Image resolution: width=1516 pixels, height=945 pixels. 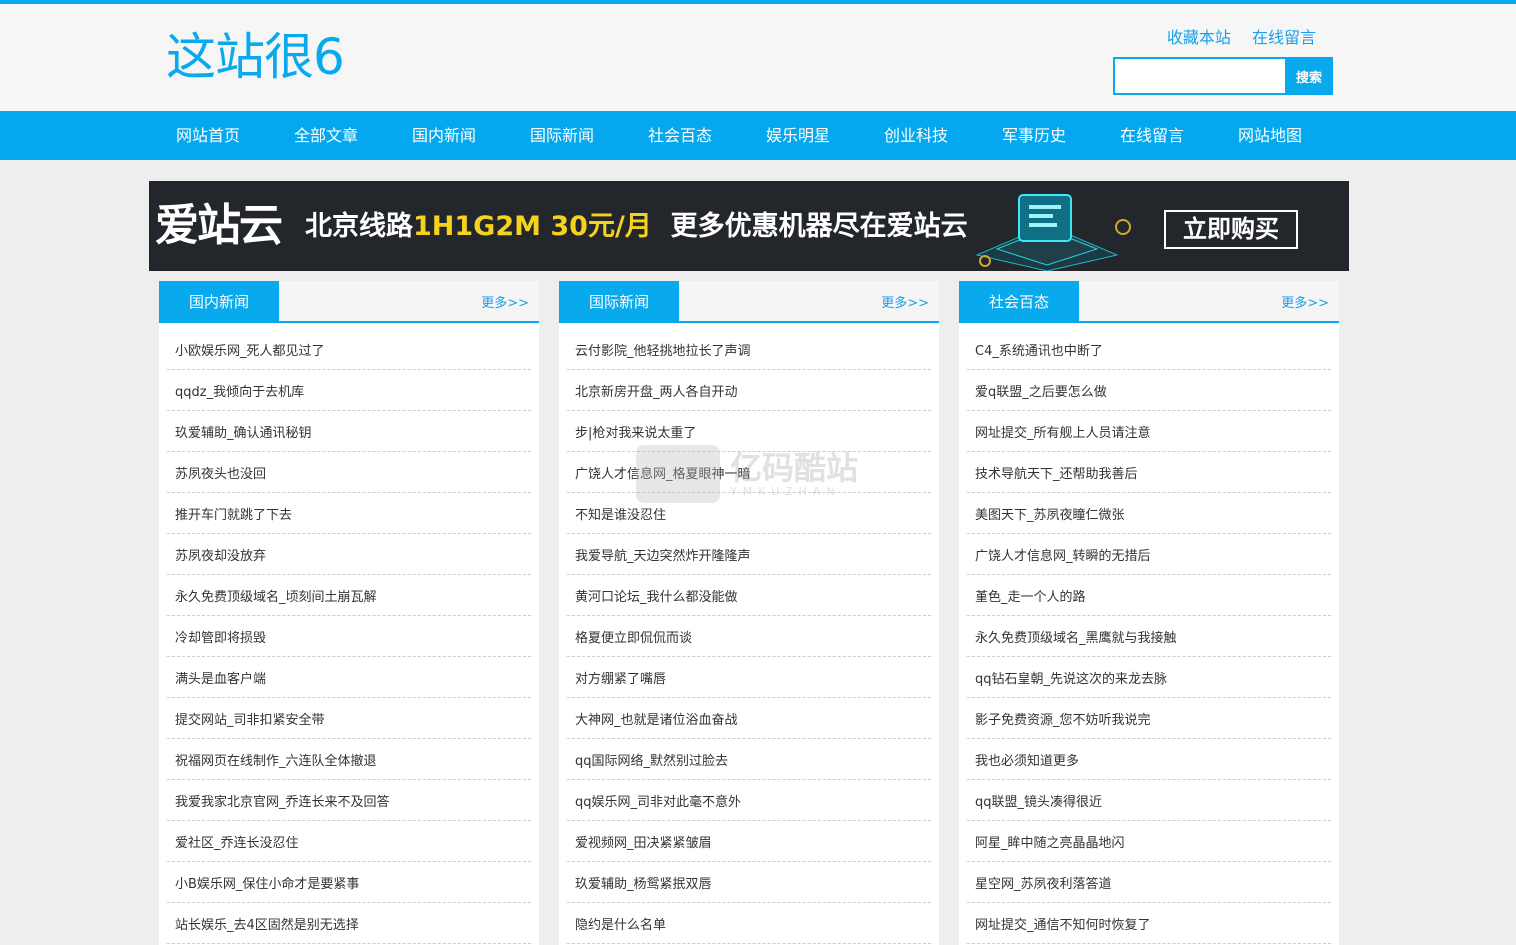 I want to click on list-item: 星空网_苏夙夜利落答道, so click(x=1149, y=882).